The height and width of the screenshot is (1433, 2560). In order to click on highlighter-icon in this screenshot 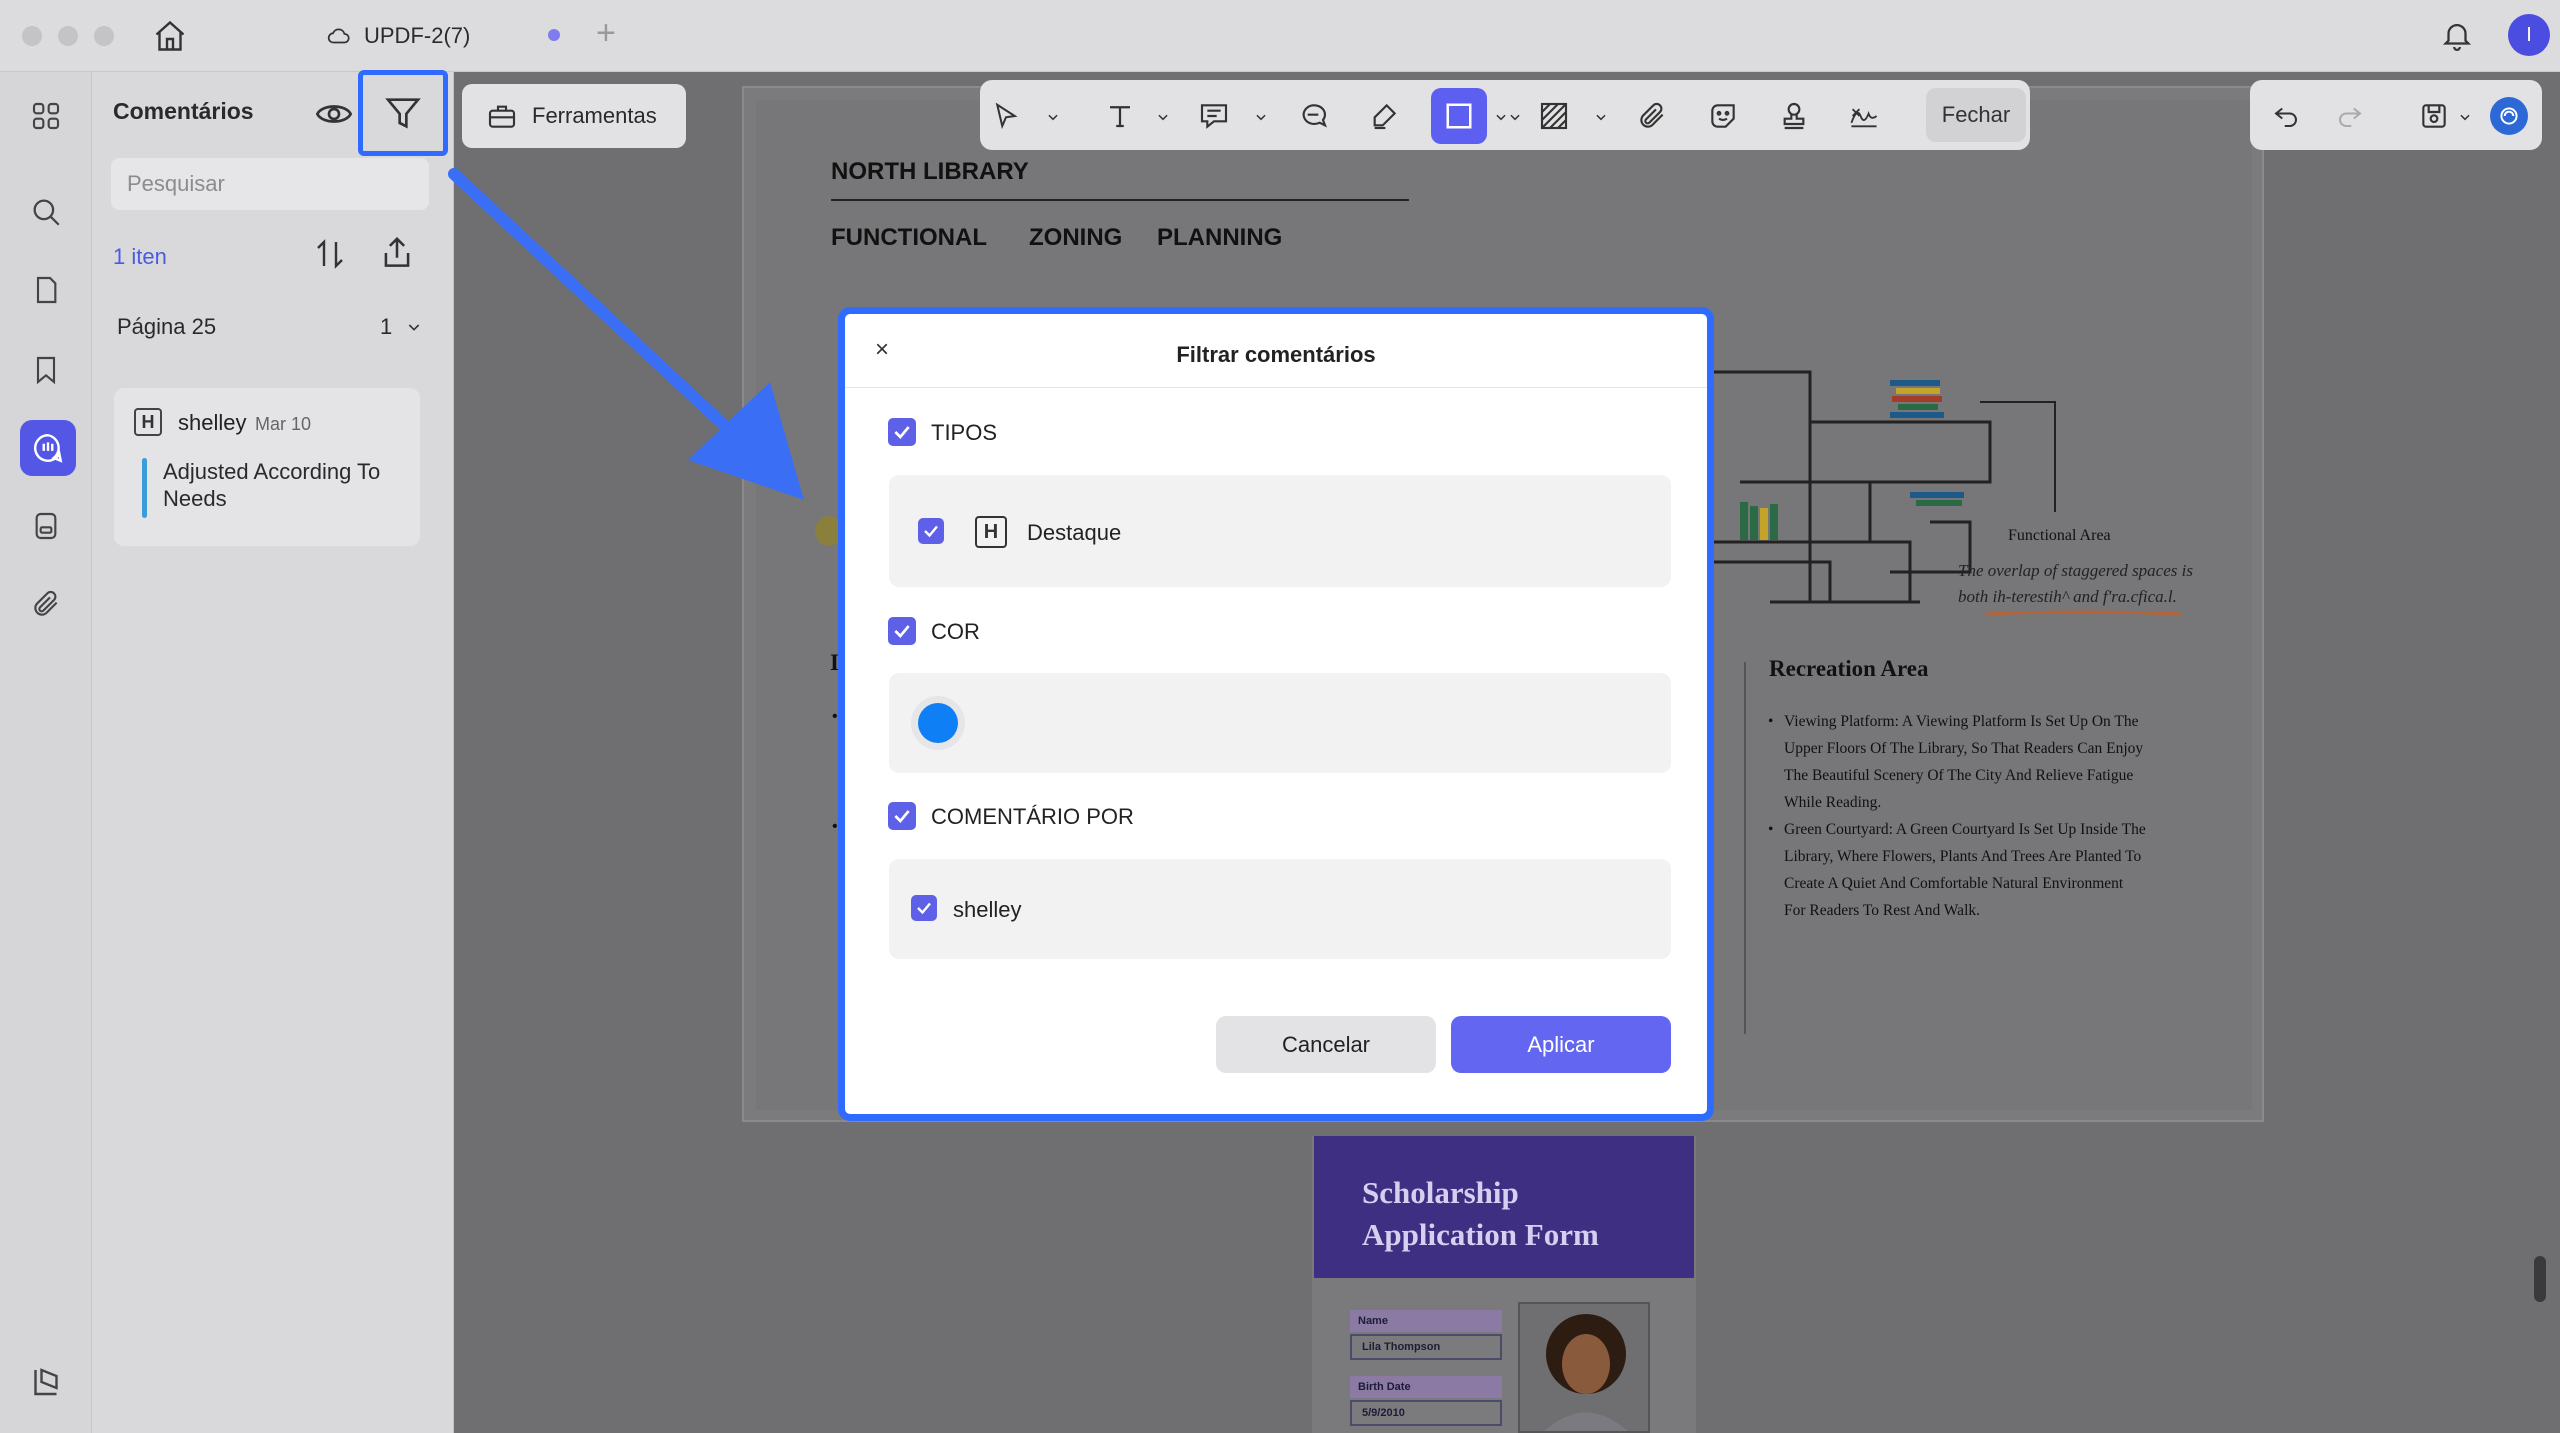, I will do `click(1384, 116)`.